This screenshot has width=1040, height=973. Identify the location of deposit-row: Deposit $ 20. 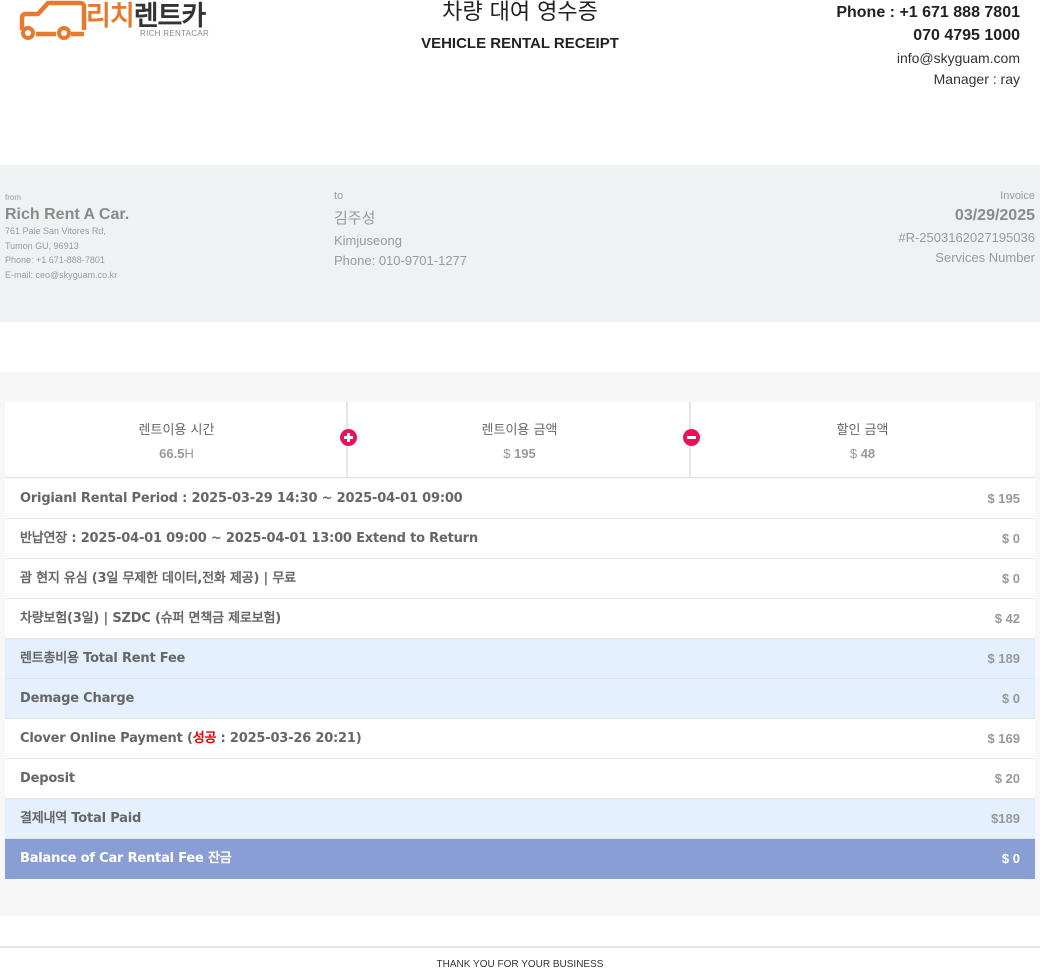
(520, 779).